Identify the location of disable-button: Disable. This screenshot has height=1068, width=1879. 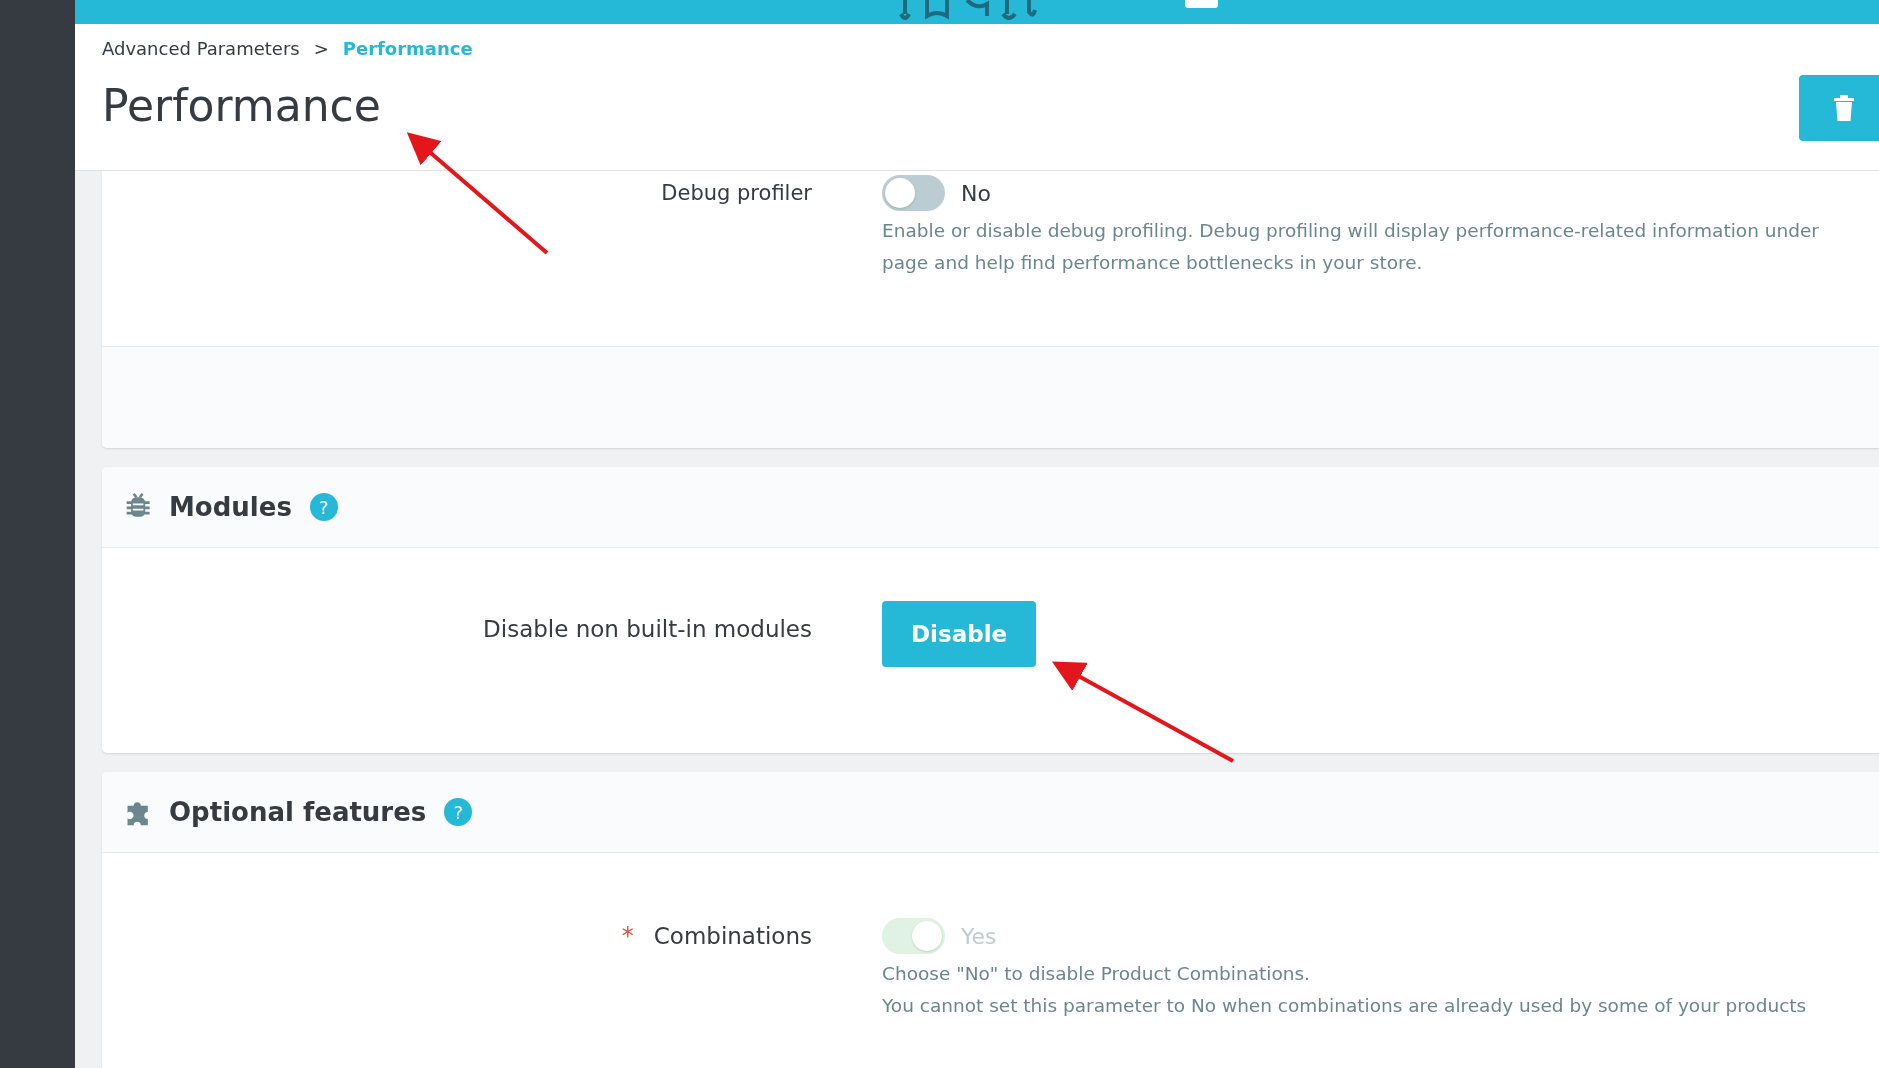
(959, 634).